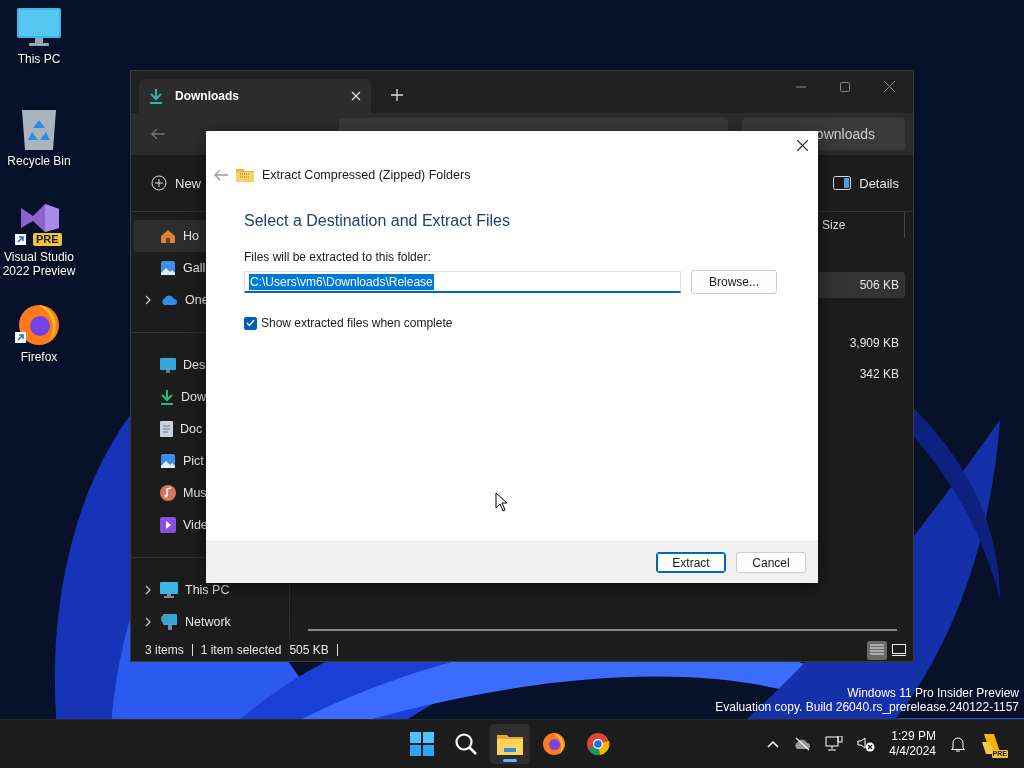 The height and width of the screenshot is (768, 1024). I want to click on watermark-text: Evaluation copy. Build 26040.rs_prerelease.240122-1157, so click(867, 707).